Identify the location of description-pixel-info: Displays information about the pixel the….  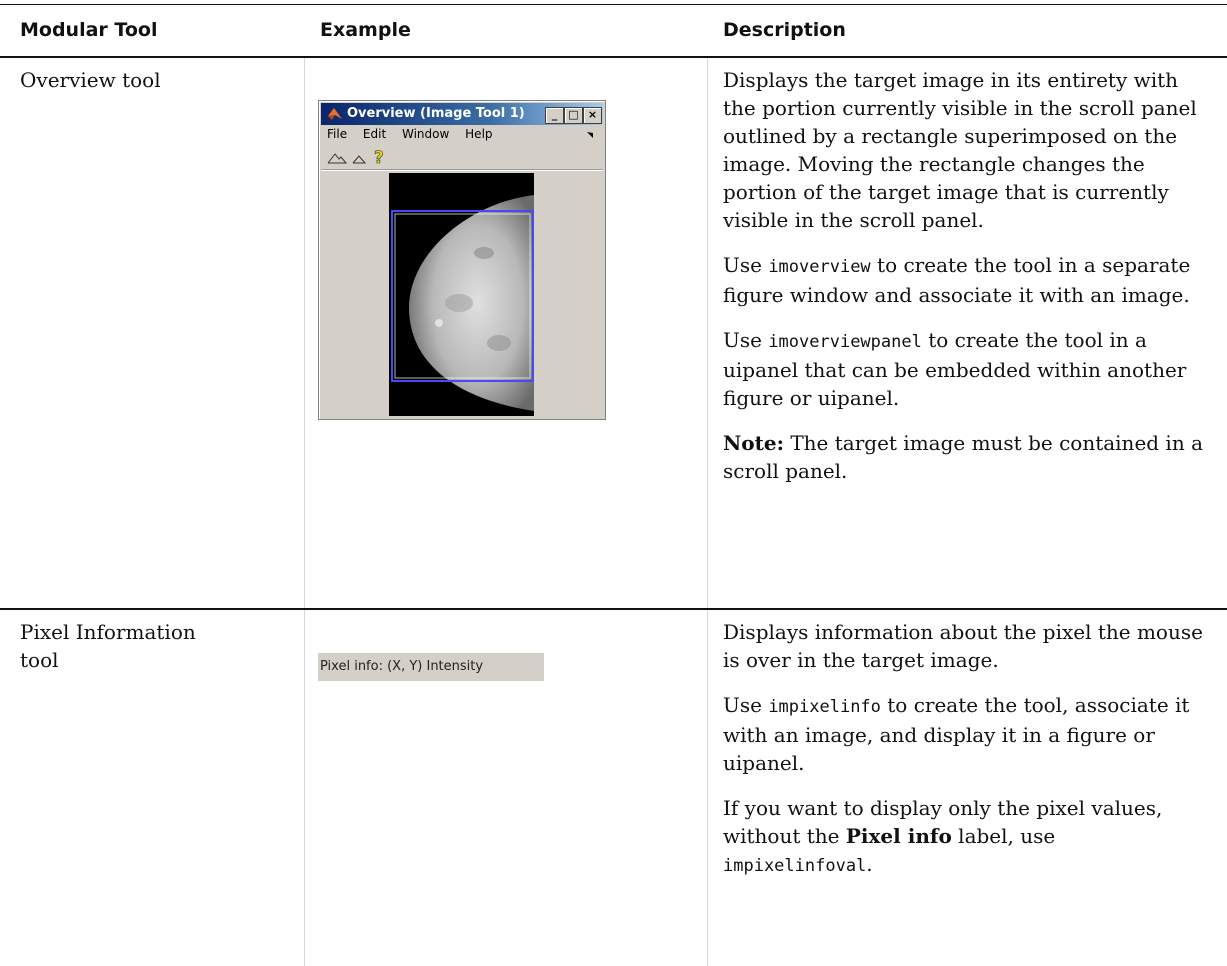
(963, 757).